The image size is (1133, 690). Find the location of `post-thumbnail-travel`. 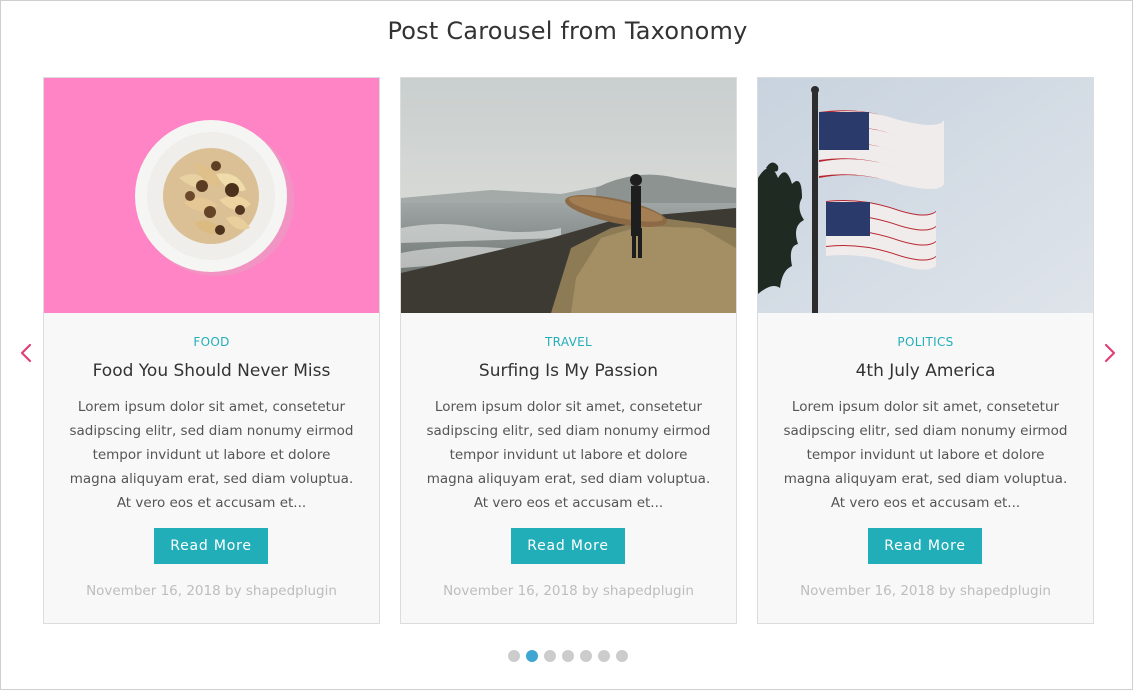

post-thumbnail-travel is located at coordinates (568, 195).